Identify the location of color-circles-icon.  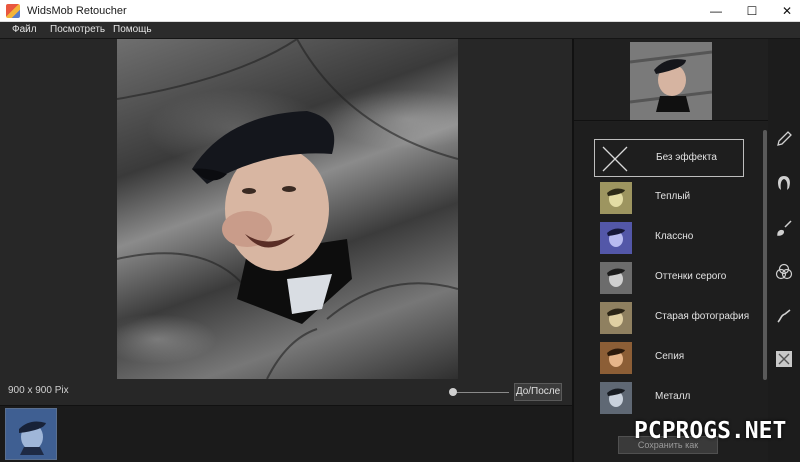
(784, 272).